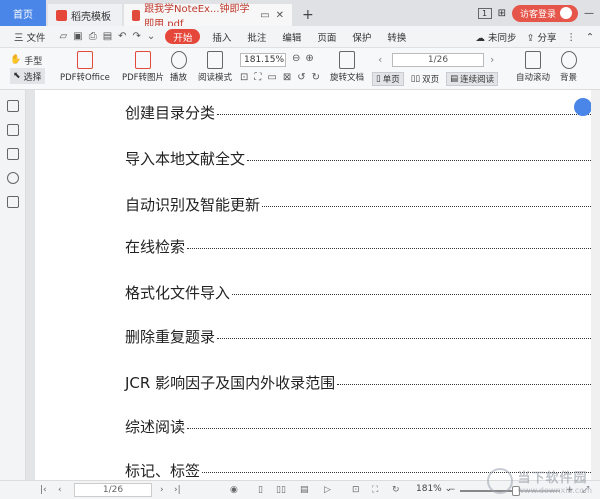 The height and width of the screenshot is (499, 600). Describe the element at coordinates (13, 130) in the screenshot. I see `thumbnail-icon` at that location.